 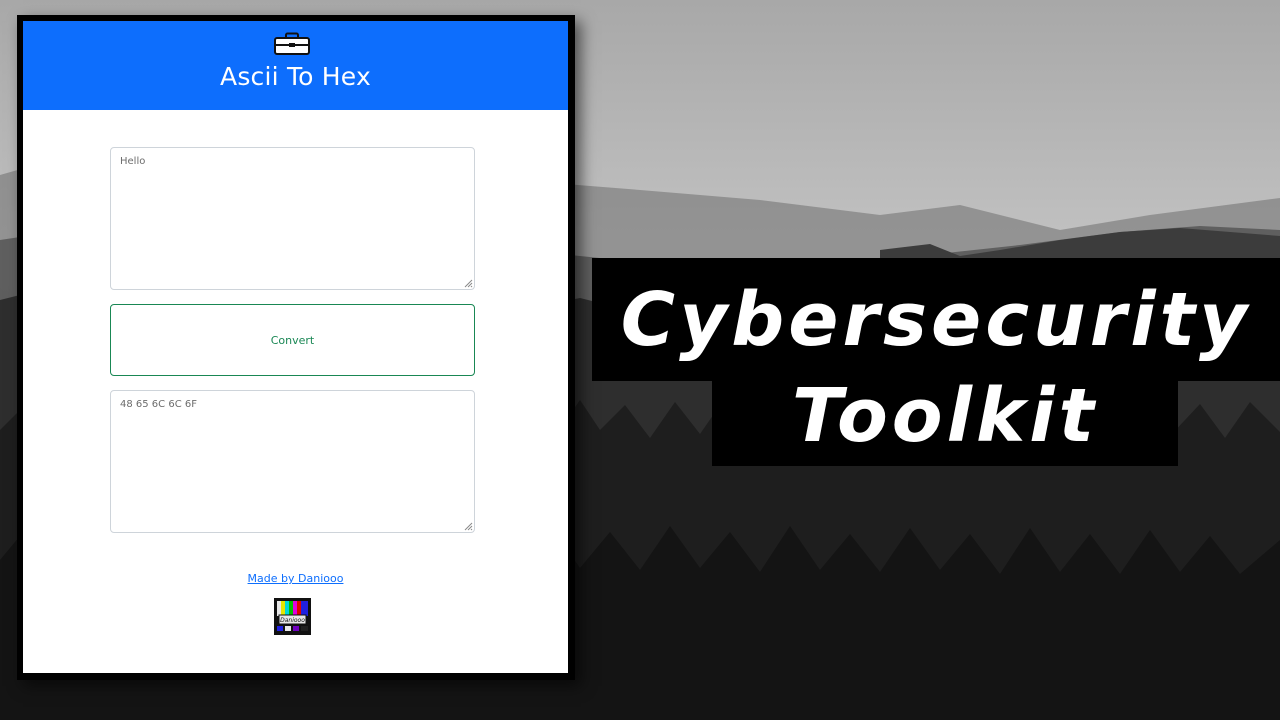 I want to click on author-logo: Daniooo, so click(x=292, y=616).